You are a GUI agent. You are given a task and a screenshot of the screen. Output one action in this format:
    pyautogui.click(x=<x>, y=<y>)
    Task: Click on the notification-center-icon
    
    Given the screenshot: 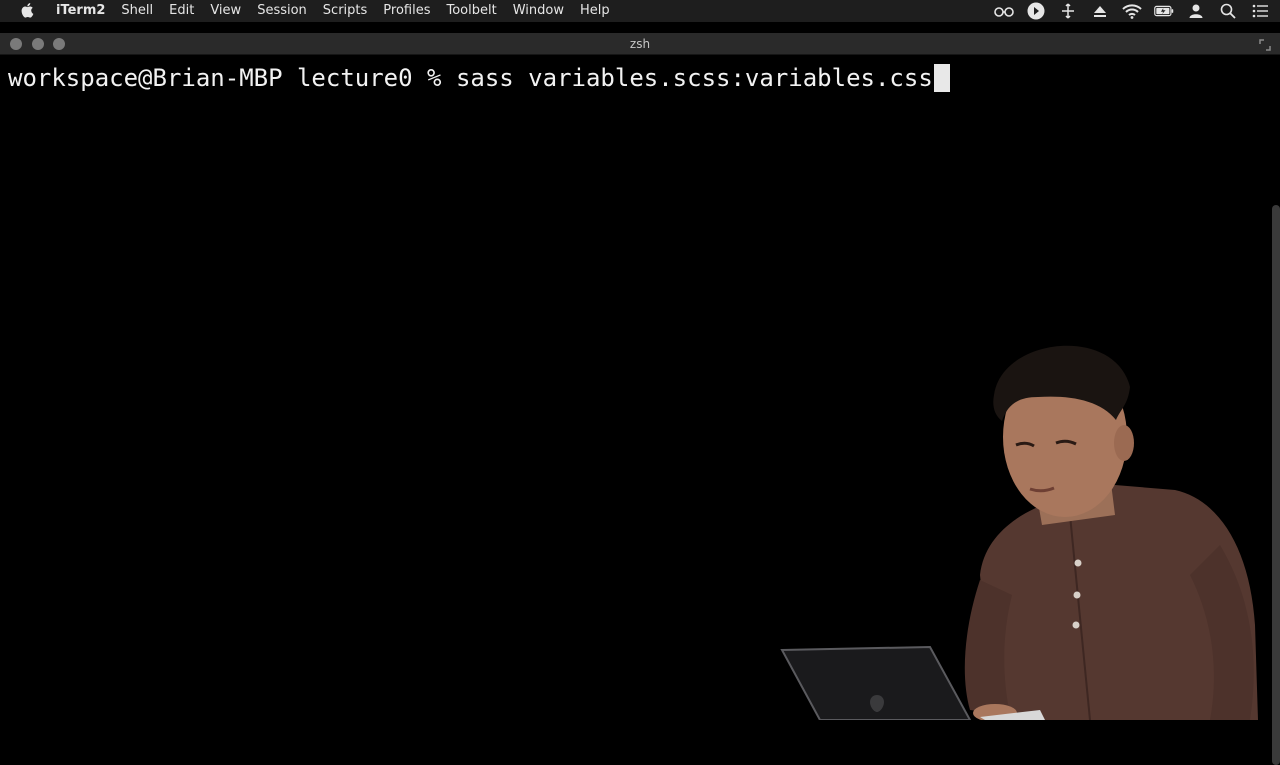 What is the action you would take?
    pyautogui.click(x=1260, y=11)
    